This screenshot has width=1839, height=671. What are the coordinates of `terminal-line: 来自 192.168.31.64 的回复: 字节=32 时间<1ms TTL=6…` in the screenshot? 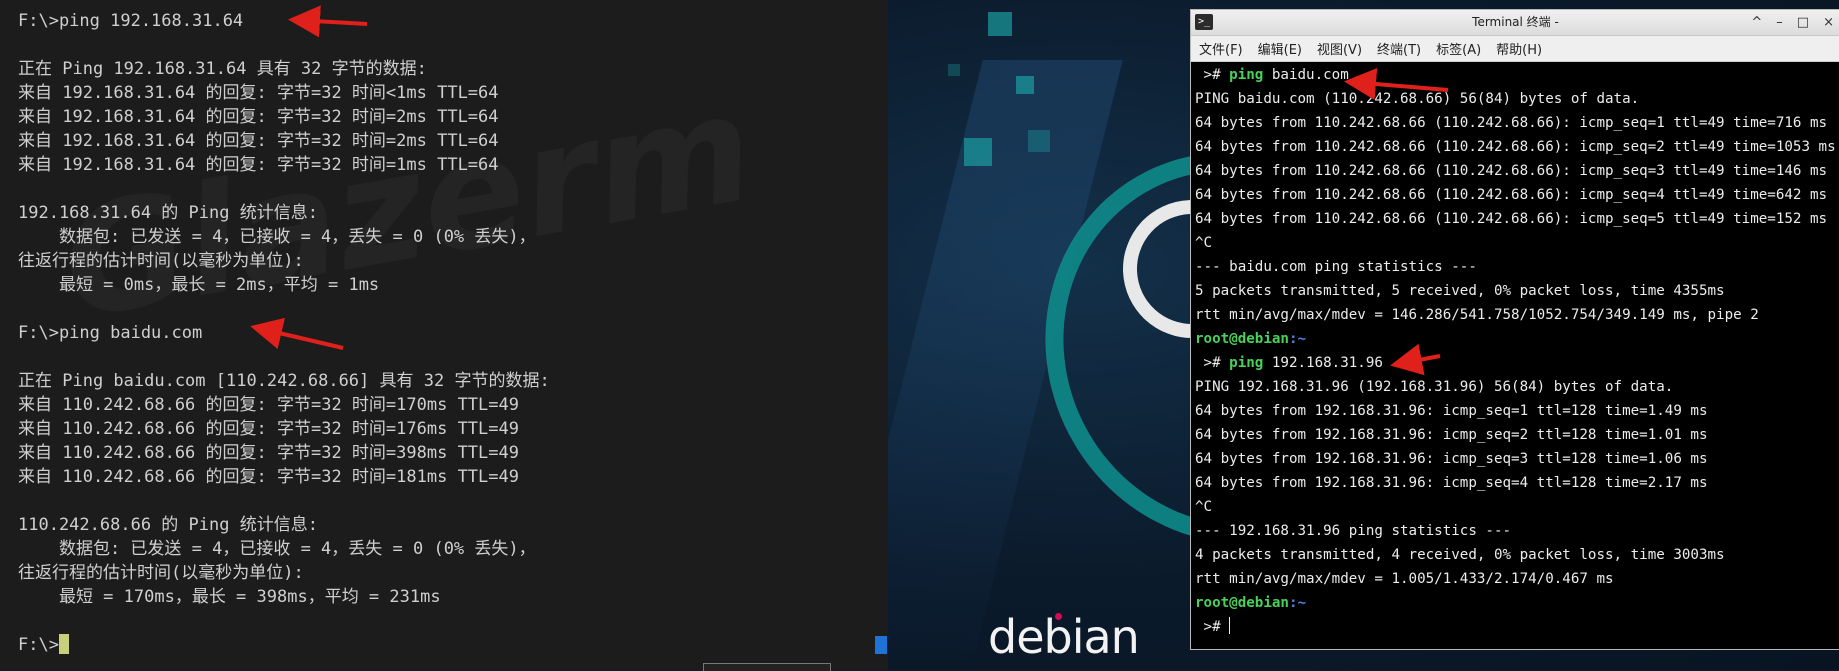 It's located at (258, 93).